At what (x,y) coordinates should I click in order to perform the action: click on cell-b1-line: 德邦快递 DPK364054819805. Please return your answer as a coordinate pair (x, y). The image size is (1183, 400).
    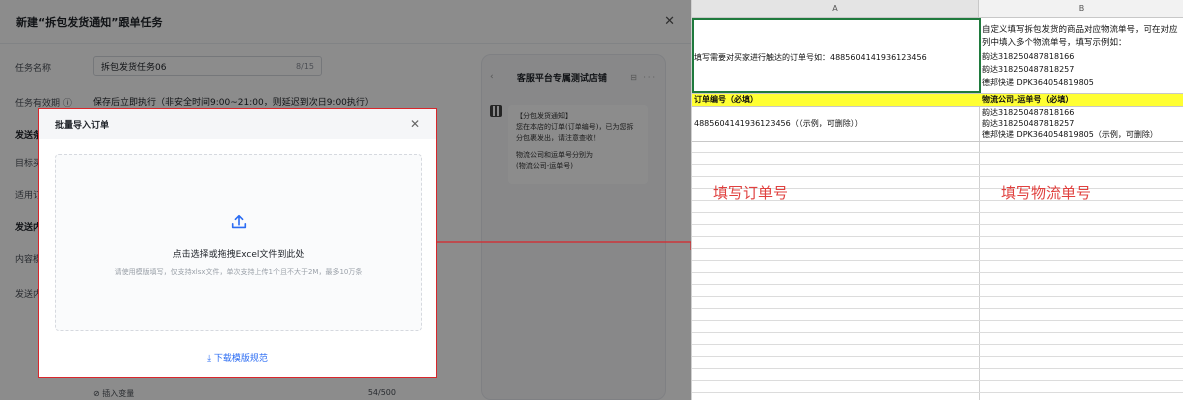
    Looking at the image, I should click on (1038, 82).